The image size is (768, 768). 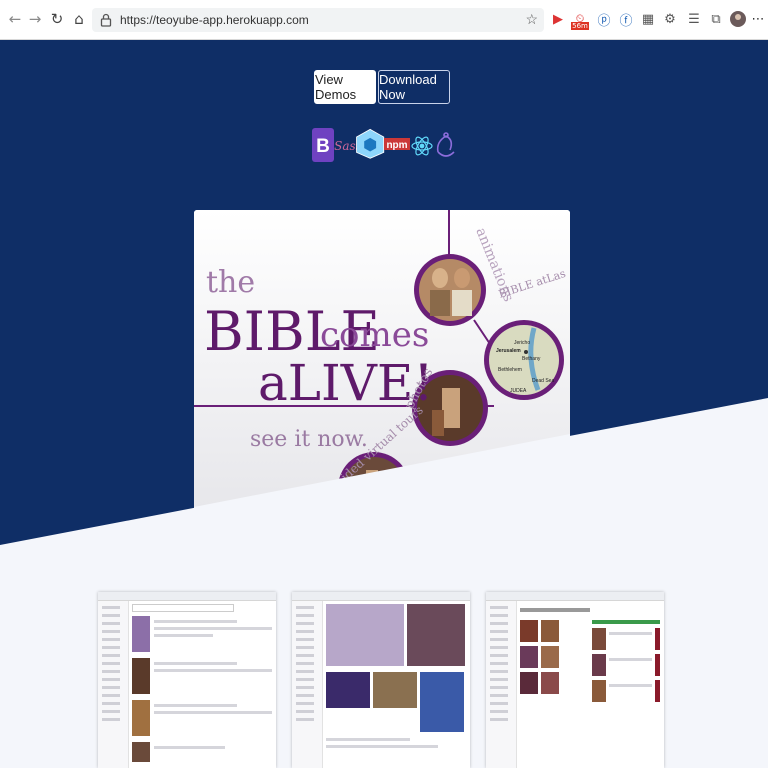 I want to click on map-label-dead-sea: Dead Sea, so click(x=543, y=381).